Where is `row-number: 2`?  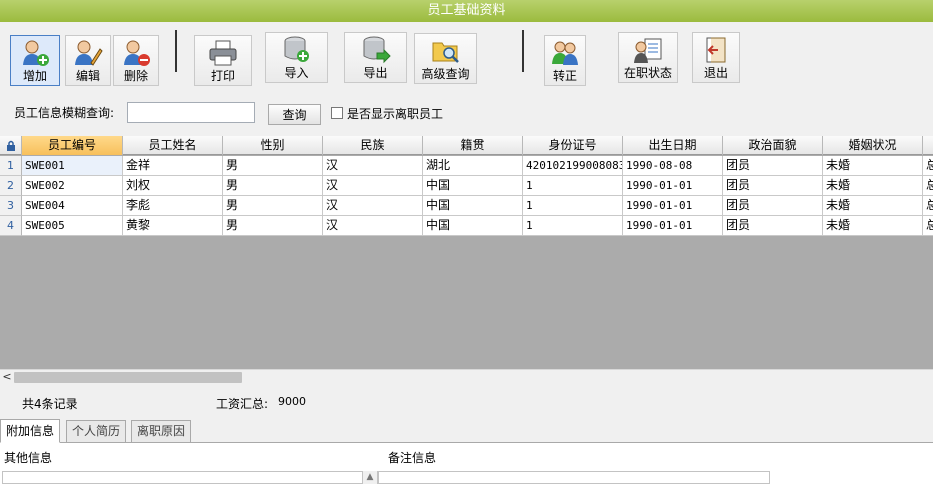
row-number: 2 is located at coordinates (11, 186).